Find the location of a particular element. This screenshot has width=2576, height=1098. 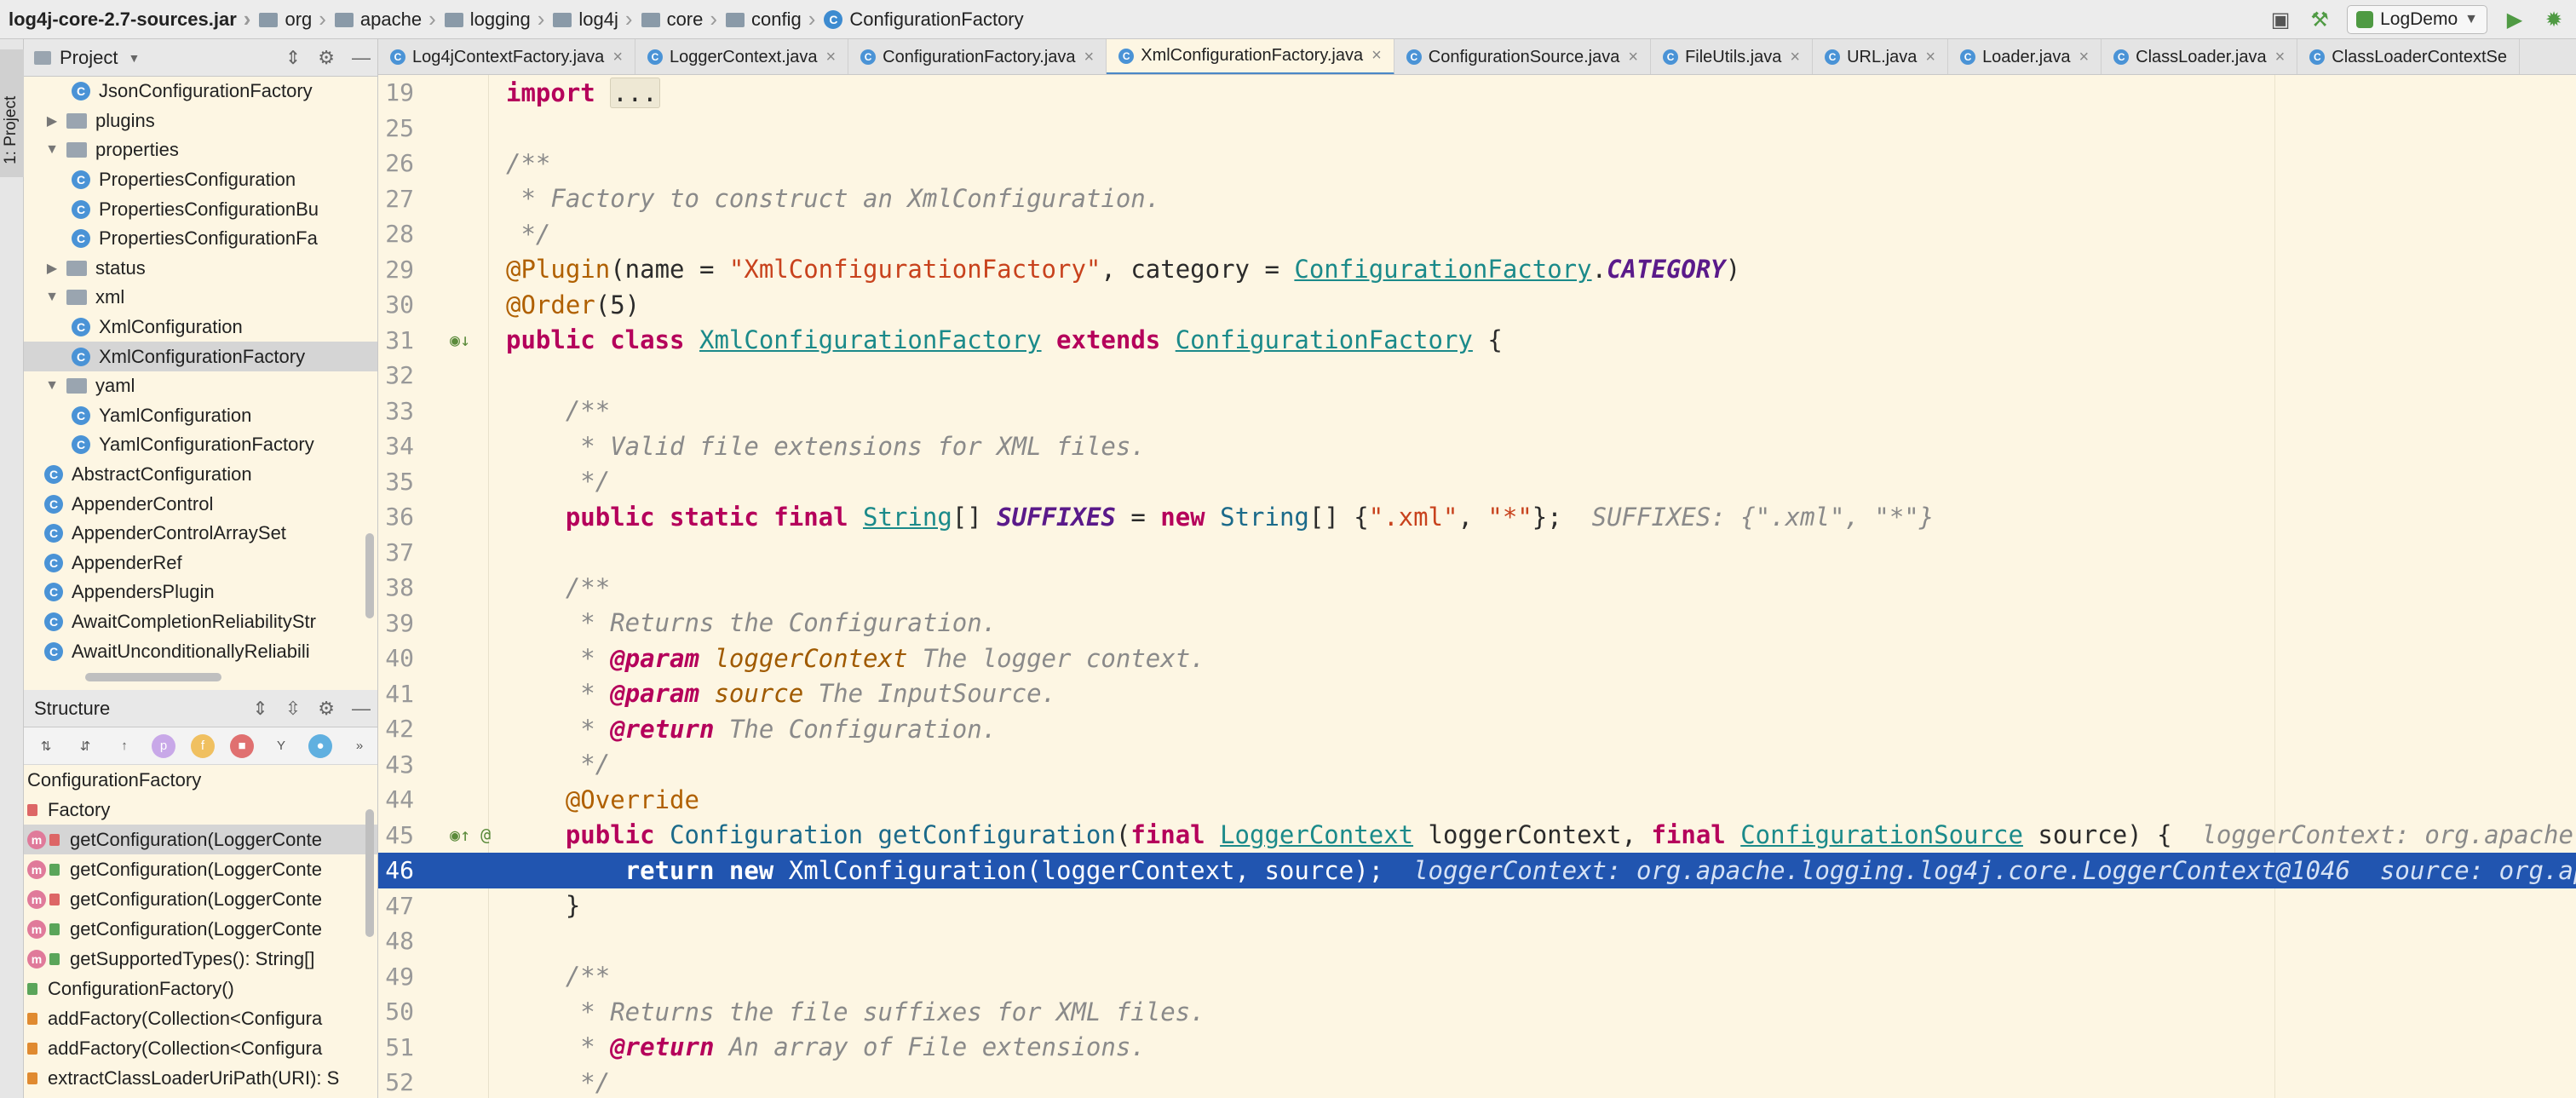

code-line: 41 * @param source The InputSource. is located at coordinates (1477, 694).